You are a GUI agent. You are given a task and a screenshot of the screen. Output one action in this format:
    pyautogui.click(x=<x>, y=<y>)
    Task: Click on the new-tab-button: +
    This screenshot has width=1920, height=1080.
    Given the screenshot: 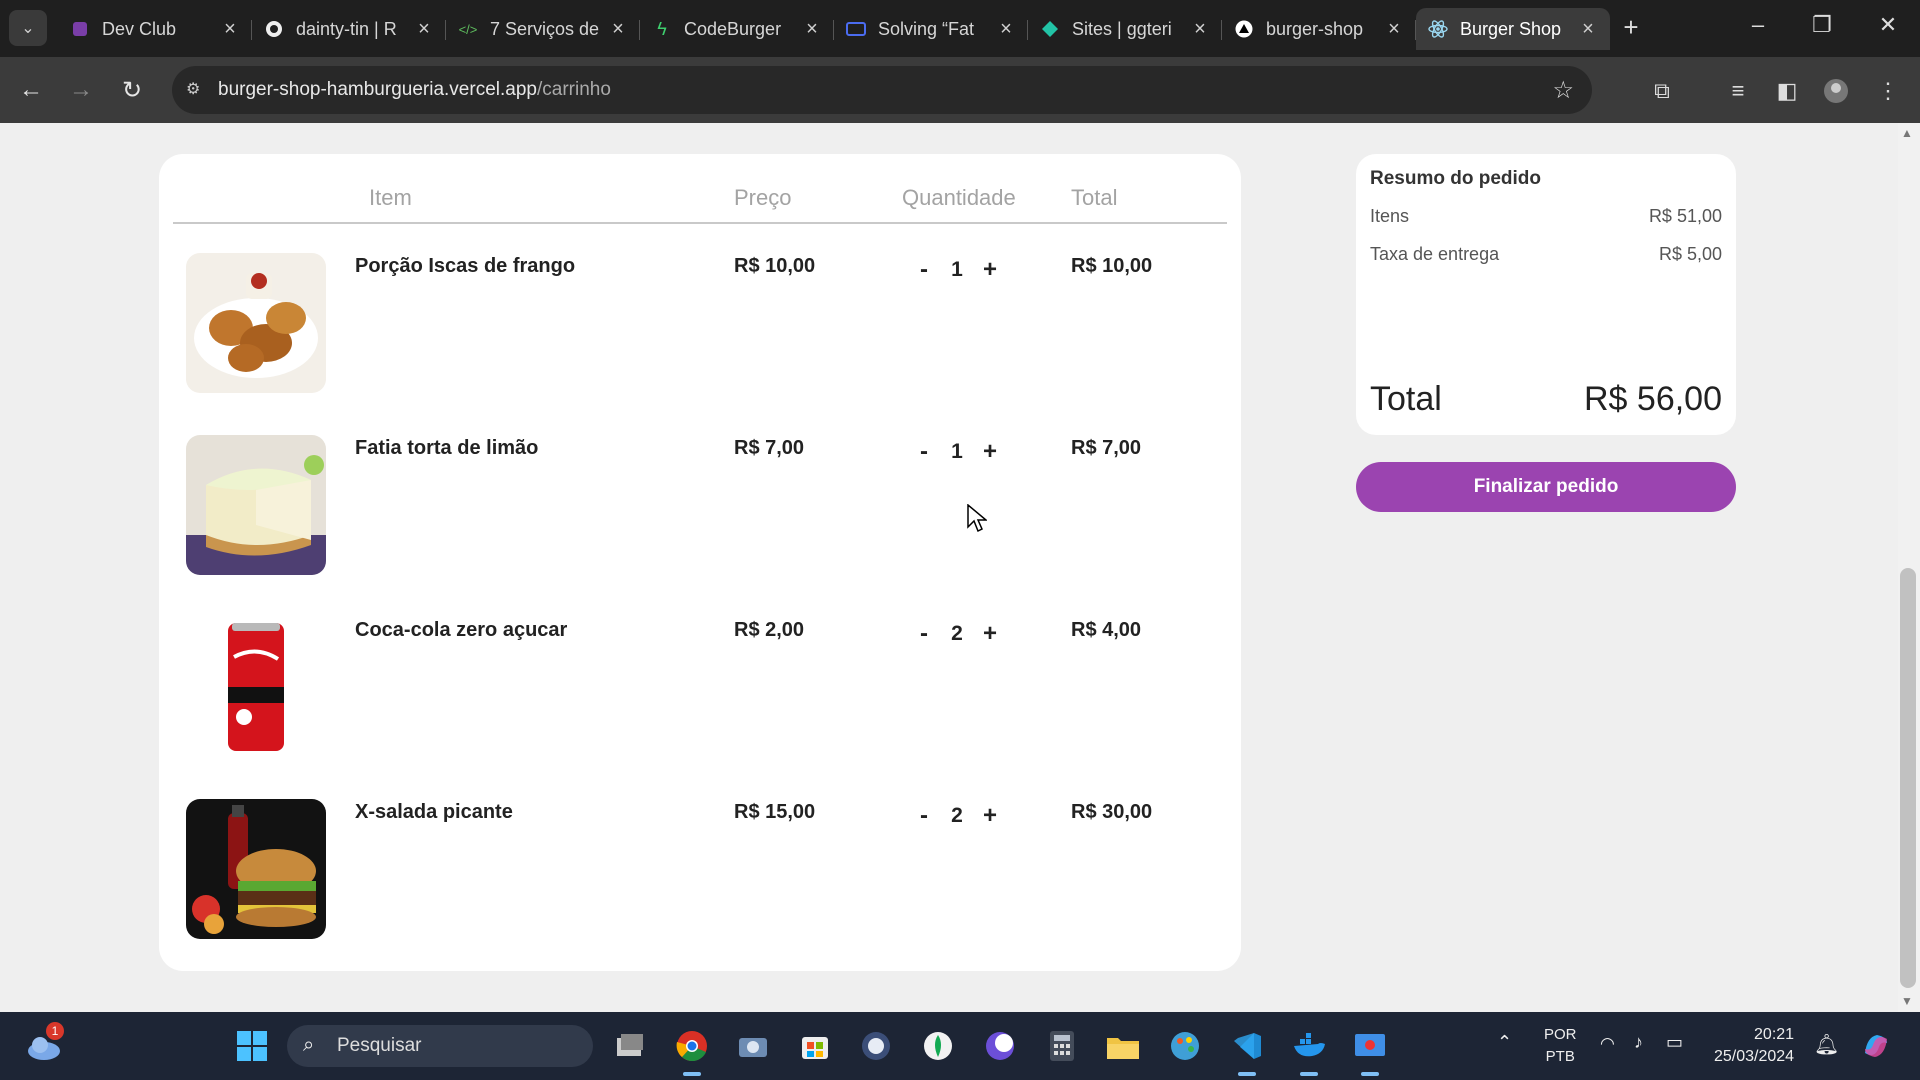 What is the action you would take?
    pyautogui.click(x=1631, y=27)
    